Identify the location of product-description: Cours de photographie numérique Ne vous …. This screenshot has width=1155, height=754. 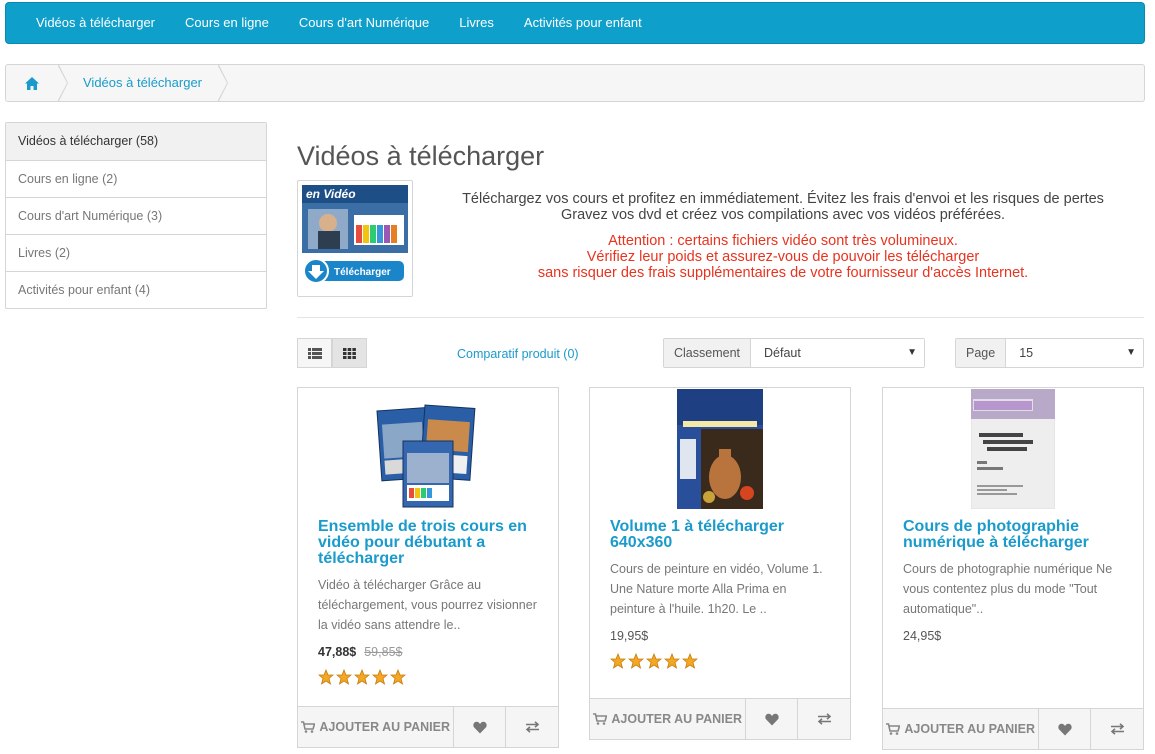
(1008, 589).